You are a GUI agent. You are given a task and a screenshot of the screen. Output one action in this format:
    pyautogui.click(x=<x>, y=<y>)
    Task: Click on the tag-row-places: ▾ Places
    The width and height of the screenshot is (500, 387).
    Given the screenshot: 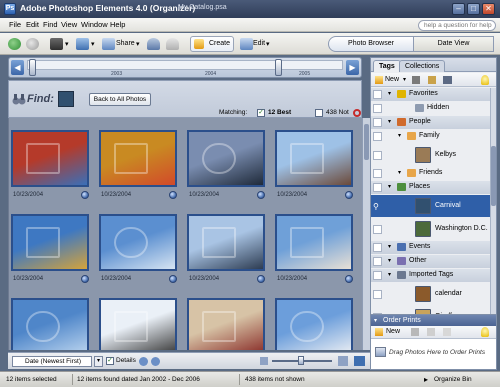 What is the action you would take?
    pyautogui.click(x=430, y=187)
    